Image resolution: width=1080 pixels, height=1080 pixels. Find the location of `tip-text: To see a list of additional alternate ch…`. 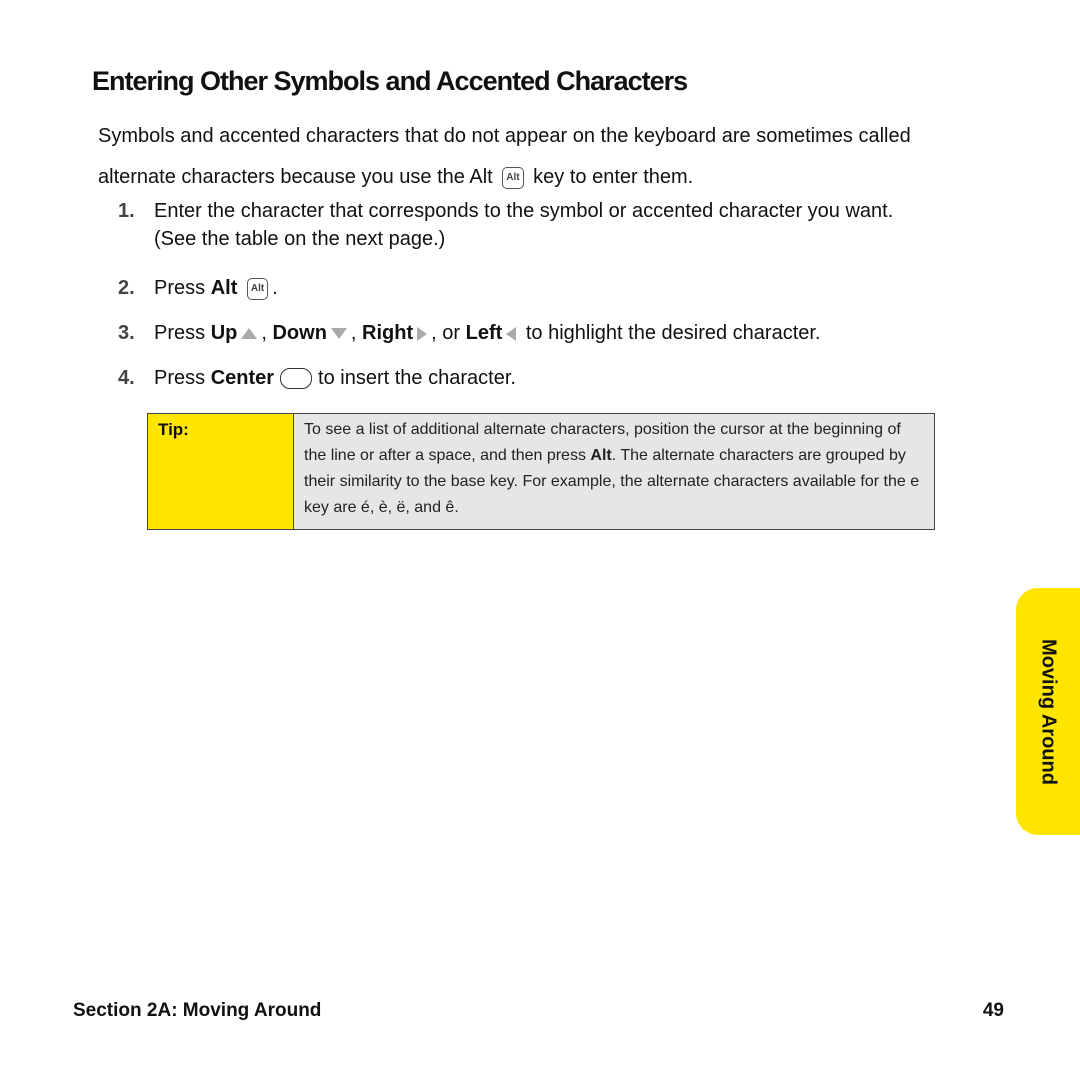

tip-text: To see a list of additional alternate ch… is located at coordinates (614, 471).